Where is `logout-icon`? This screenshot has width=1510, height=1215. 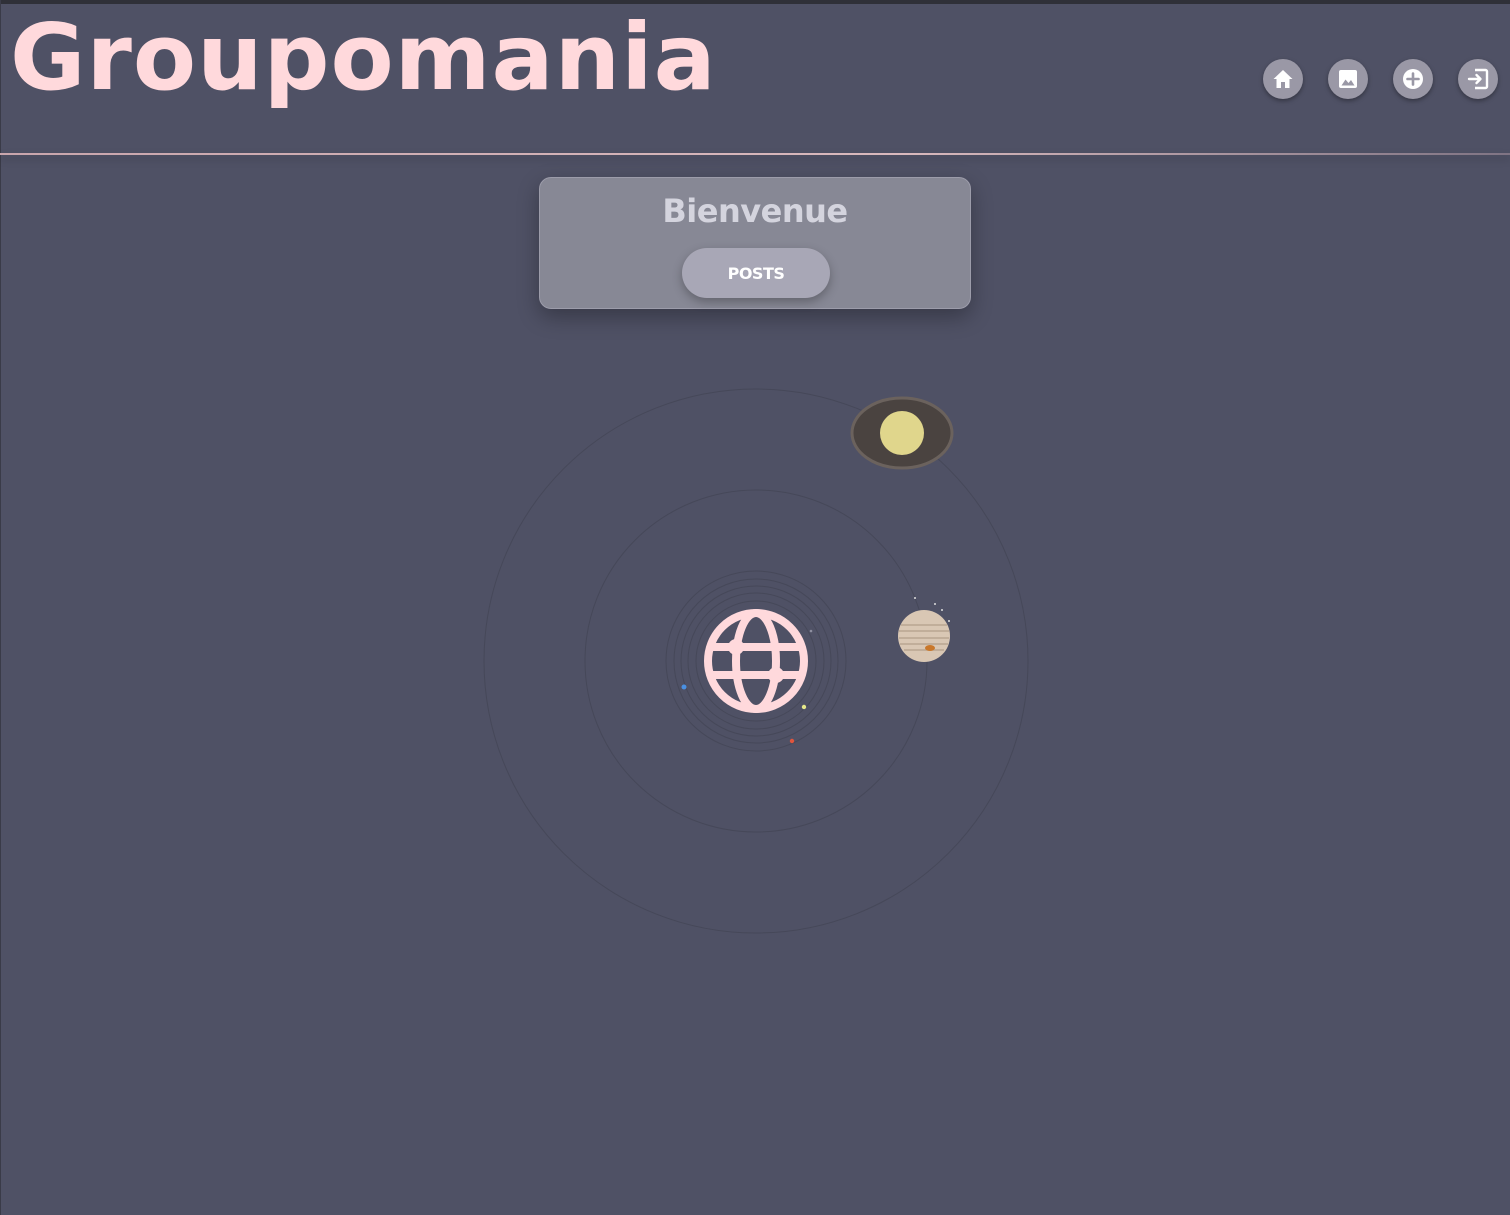 logout-icon is located at coordinates (1478, 79).